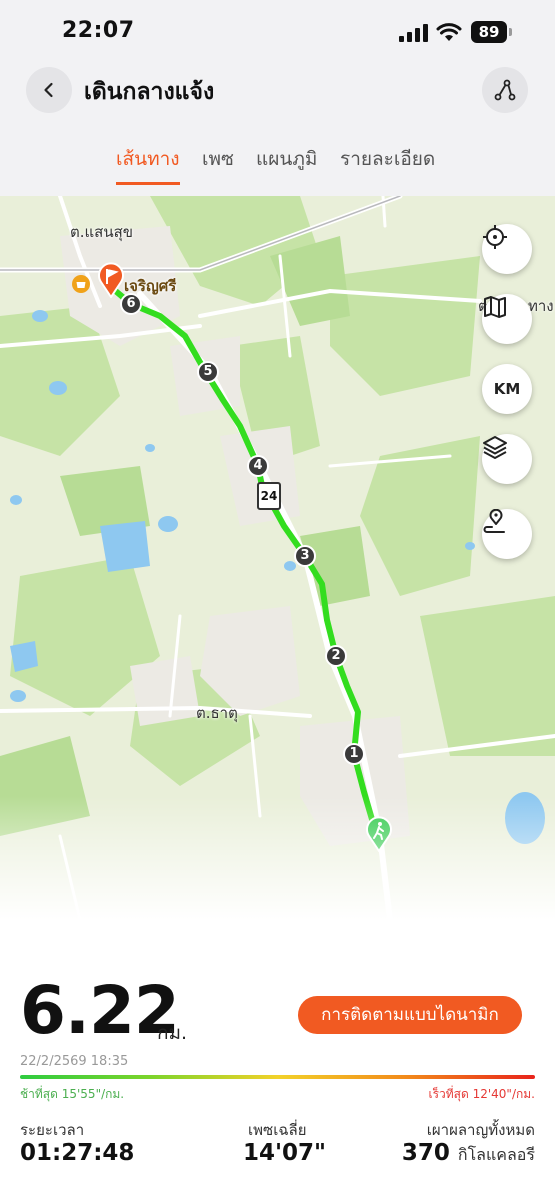 This screenshot has height=1200, width=555. What do you see at coordinates (354, 754) in the screenshot?
I see `km-marker: 1` at bounding box center [354, 754].